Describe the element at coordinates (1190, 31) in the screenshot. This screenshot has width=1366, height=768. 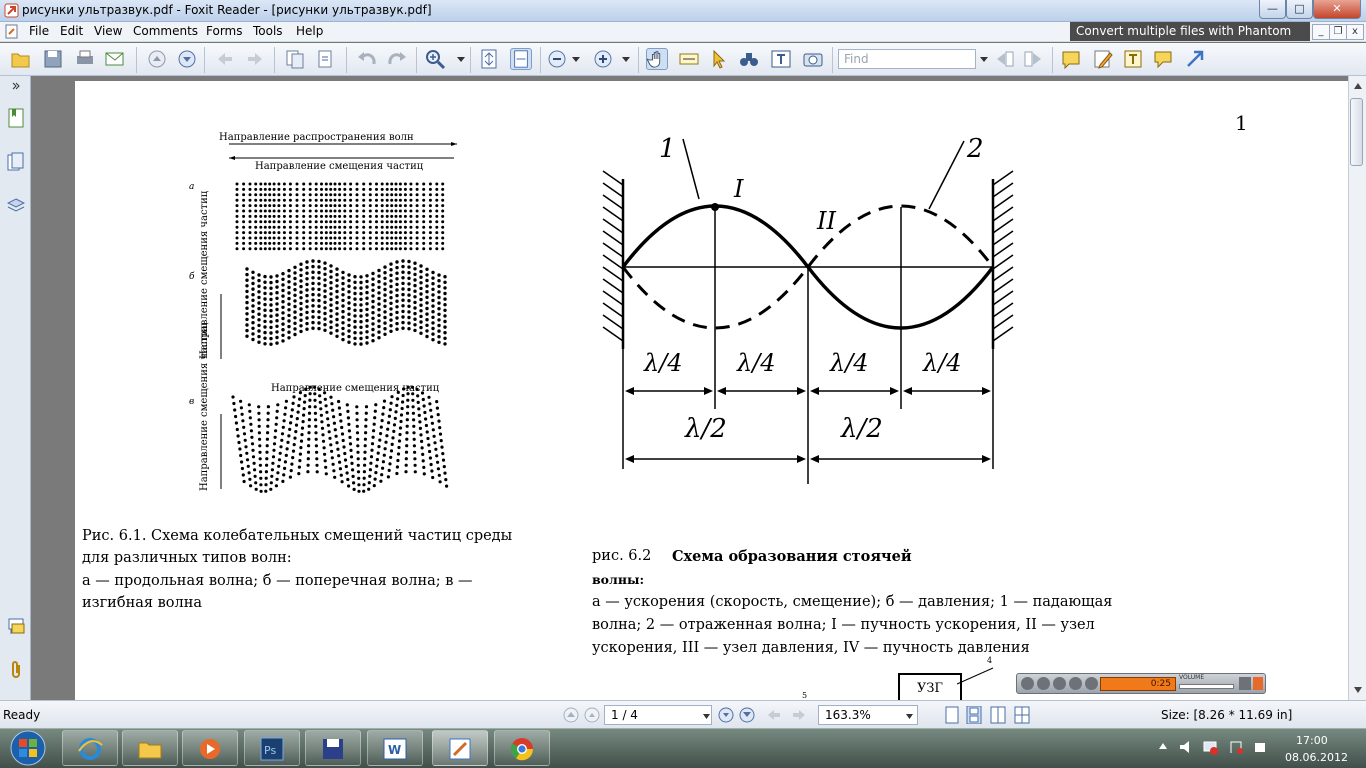
I see `phantom-promo-banner: Convert multiple files with Phantom` at that location.